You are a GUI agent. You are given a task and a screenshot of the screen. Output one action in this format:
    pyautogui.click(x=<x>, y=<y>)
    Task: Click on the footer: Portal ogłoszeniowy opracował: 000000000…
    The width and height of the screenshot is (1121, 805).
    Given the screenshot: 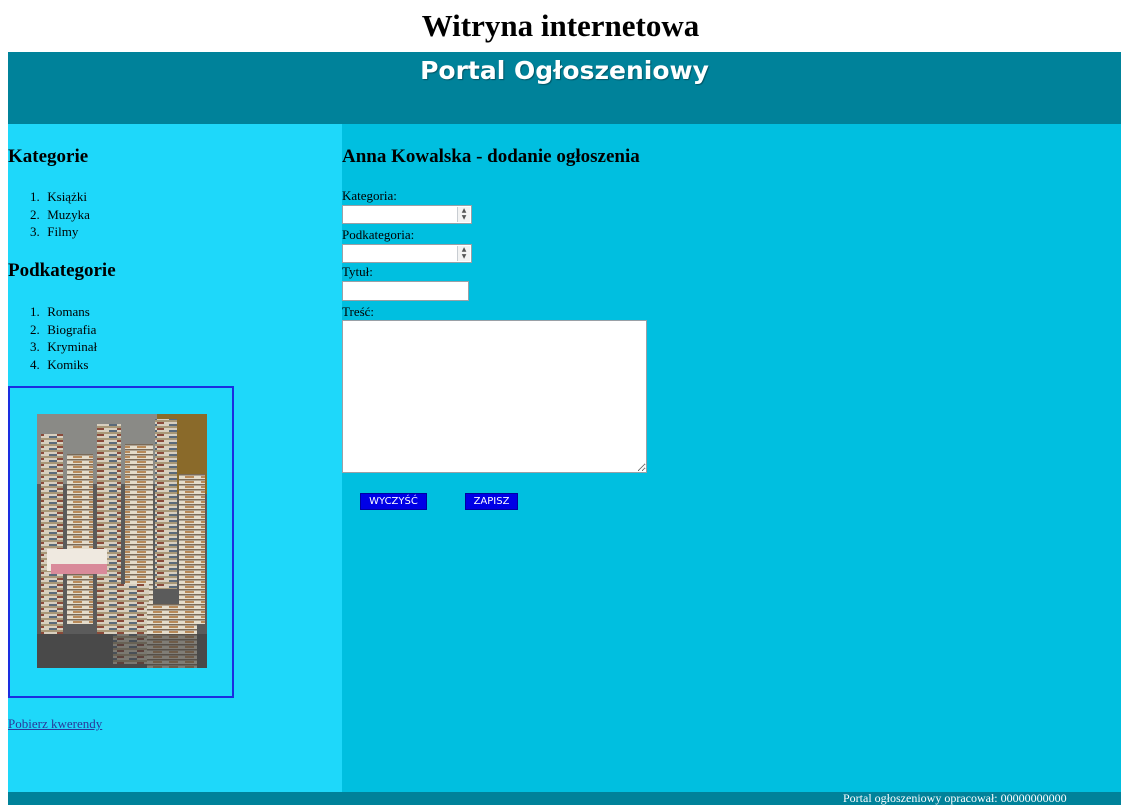 What is the action you would take?
    pyautogui.click(x=564, y=798)
    